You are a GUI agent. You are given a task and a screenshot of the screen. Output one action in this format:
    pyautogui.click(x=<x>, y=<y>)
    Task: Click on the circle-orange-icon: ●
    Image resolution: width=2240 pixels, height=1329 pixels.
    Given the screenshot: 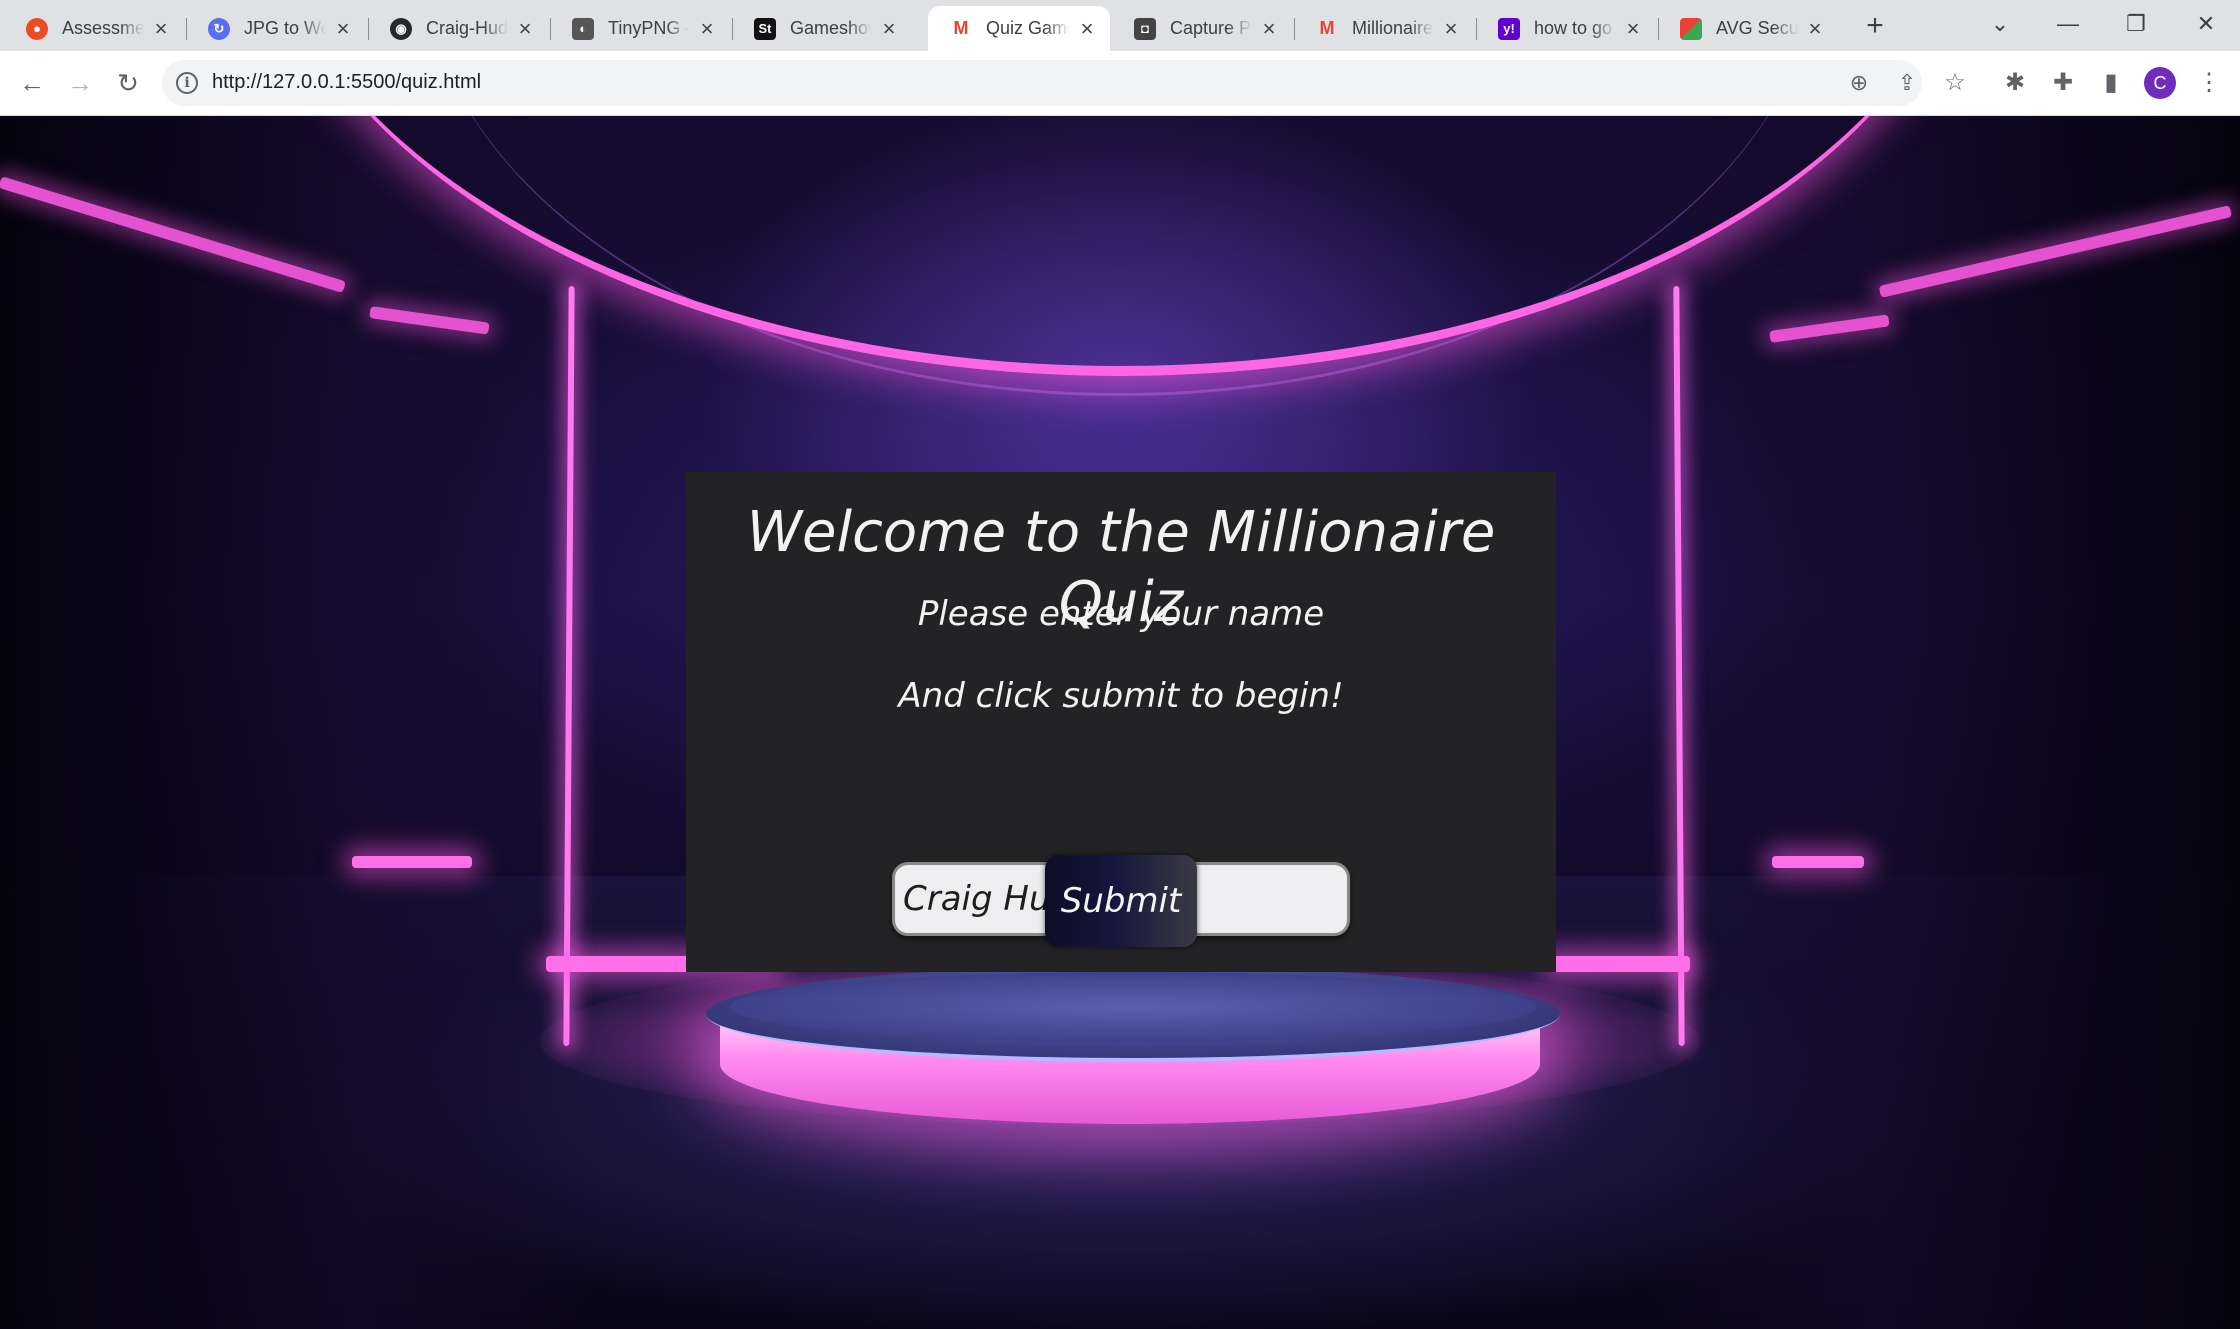 What is the action you would take?
    pyautogui.click(x=37, y=28)
    